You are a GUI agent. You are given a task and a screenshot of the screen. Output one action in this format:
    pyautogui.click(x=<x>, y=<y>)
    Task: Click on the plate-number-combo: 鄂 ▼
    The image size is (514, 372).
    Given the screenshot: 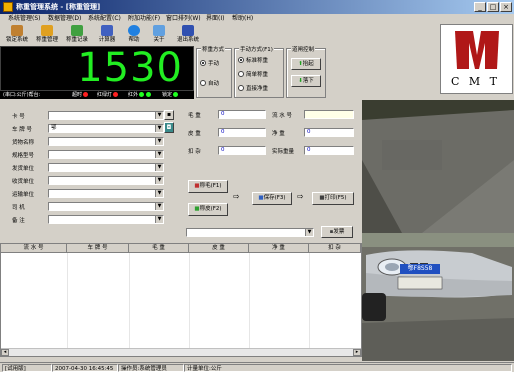 What is the action you would take?
    pyautogui.click(x=106, y=128)
    